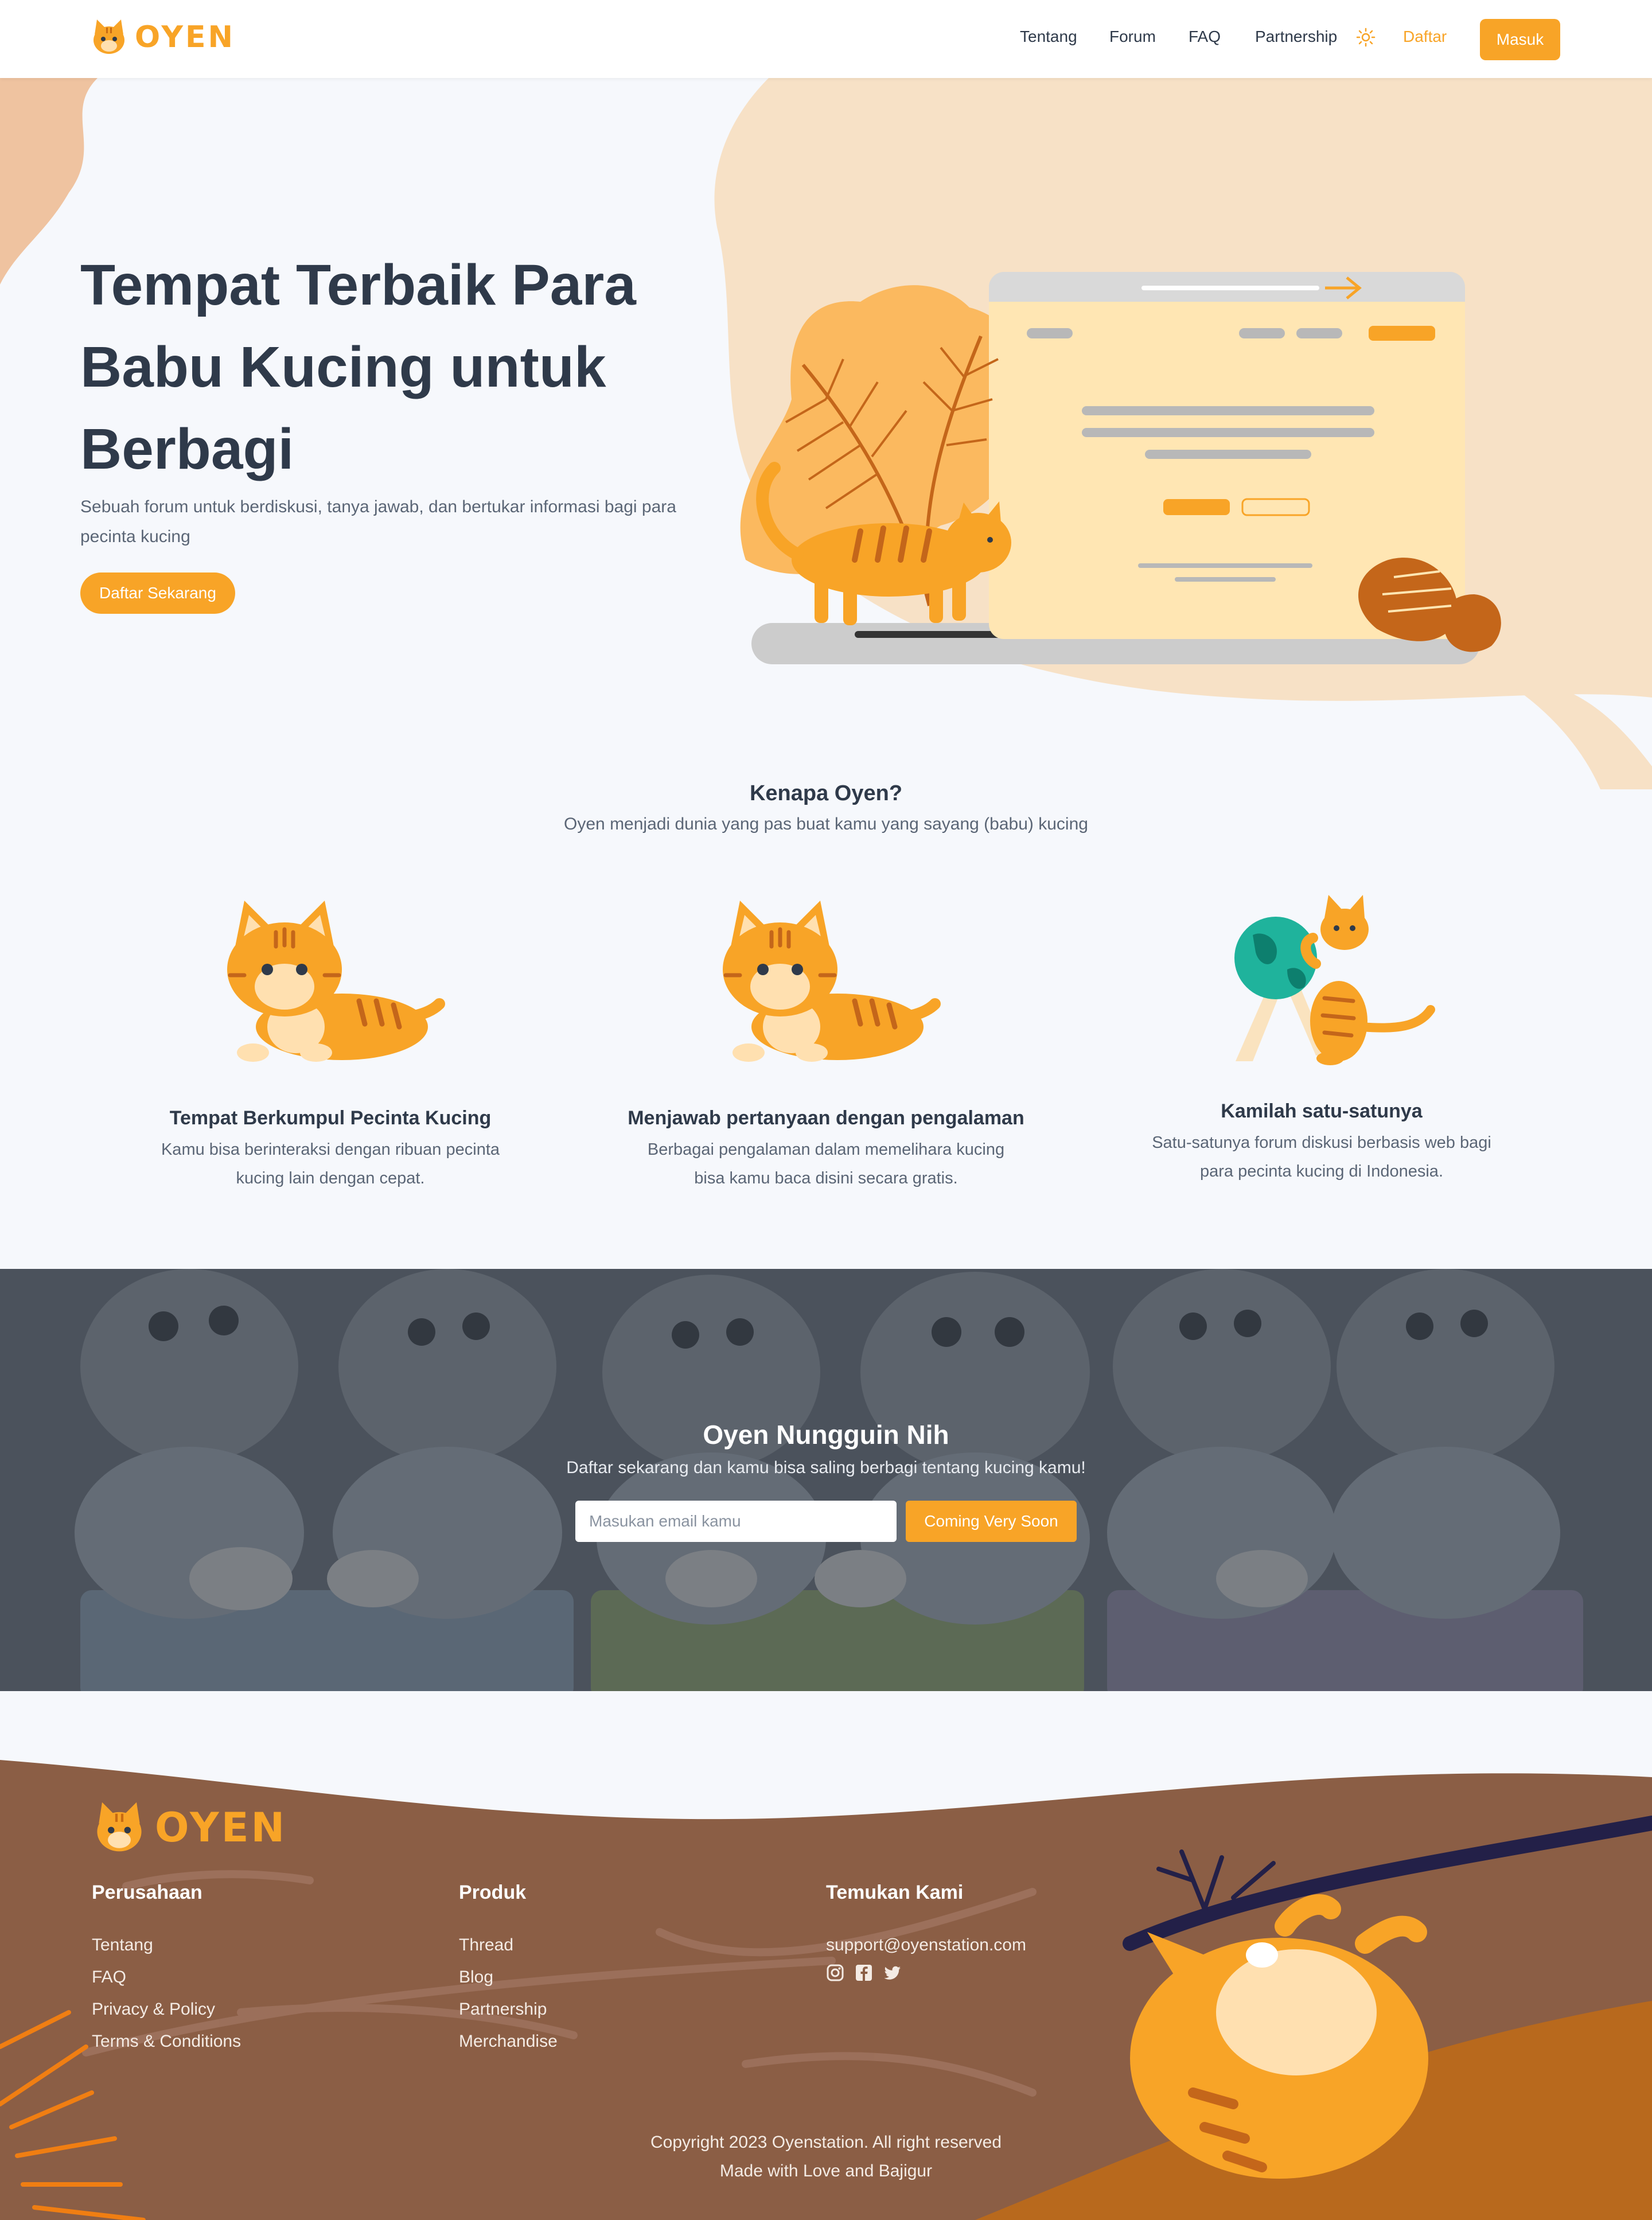 The image size is (1652, 2220). I want to click on footer-column-find-us: Temukan Kami support@oyenstation.com, so click(926, 1932).